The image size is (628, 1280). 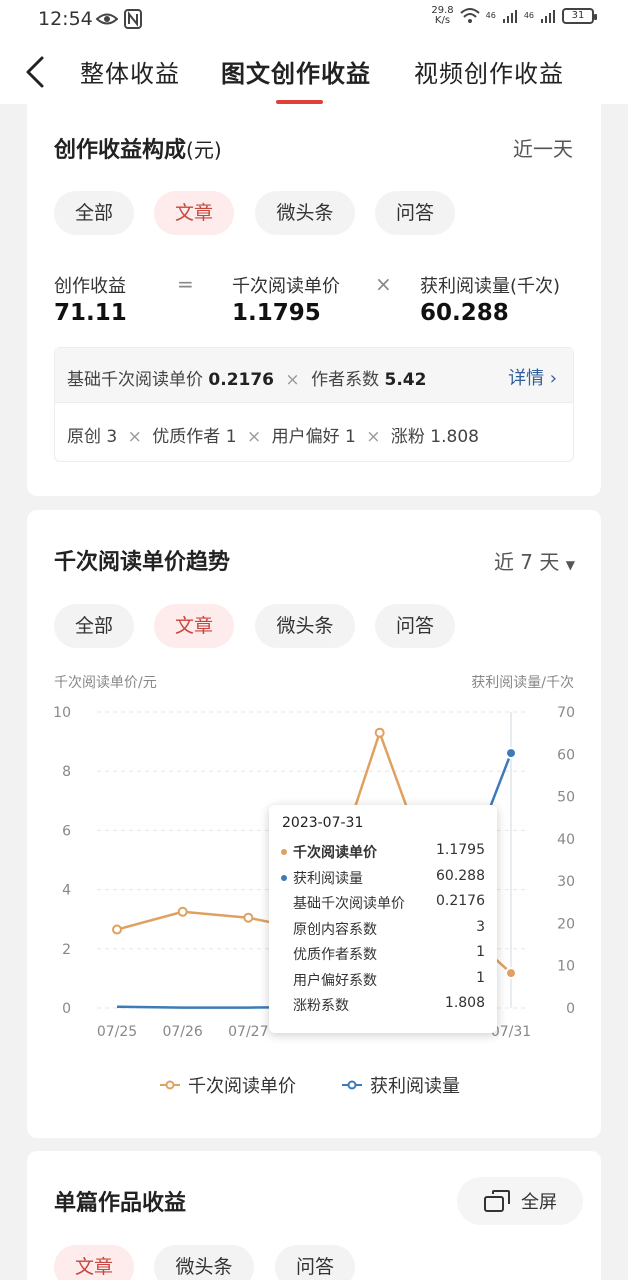 I want to click on y-left-tick-label: 4, so click(x=66, y=891).